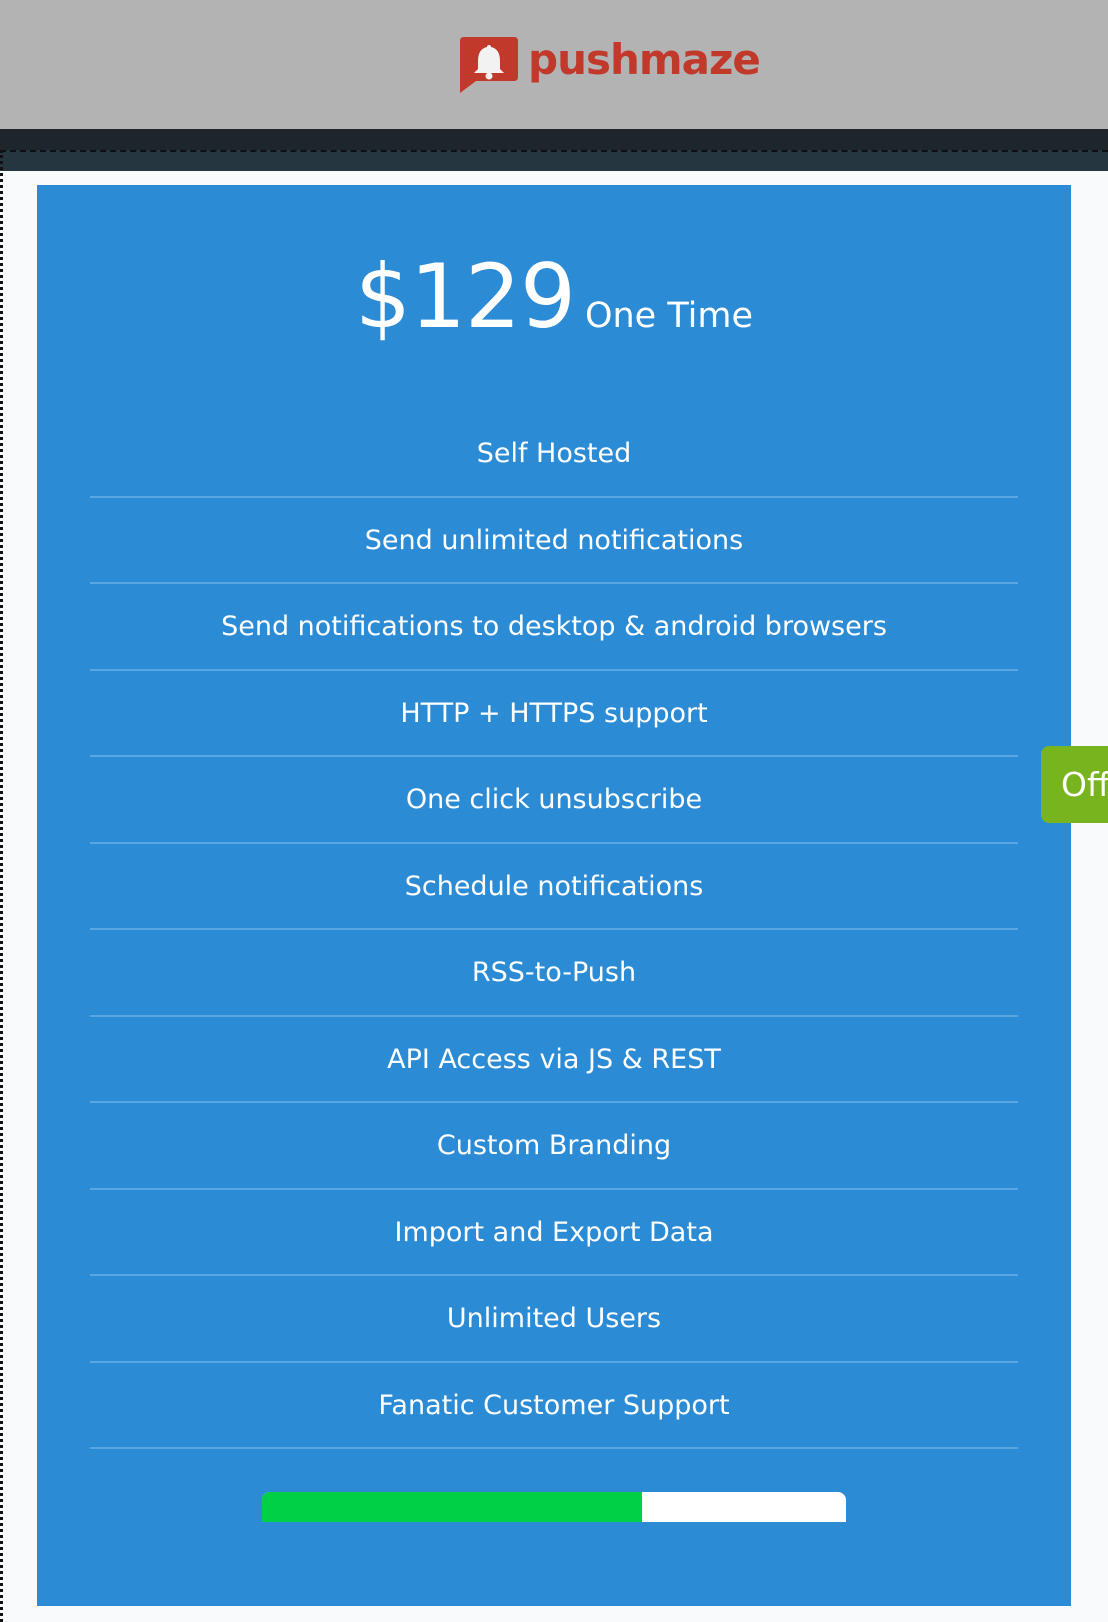  What do you see at coordinates (554, 1233) in the screenshot?
I see `feature-item: Import and Export Data` at bounding box center [554, 1233].